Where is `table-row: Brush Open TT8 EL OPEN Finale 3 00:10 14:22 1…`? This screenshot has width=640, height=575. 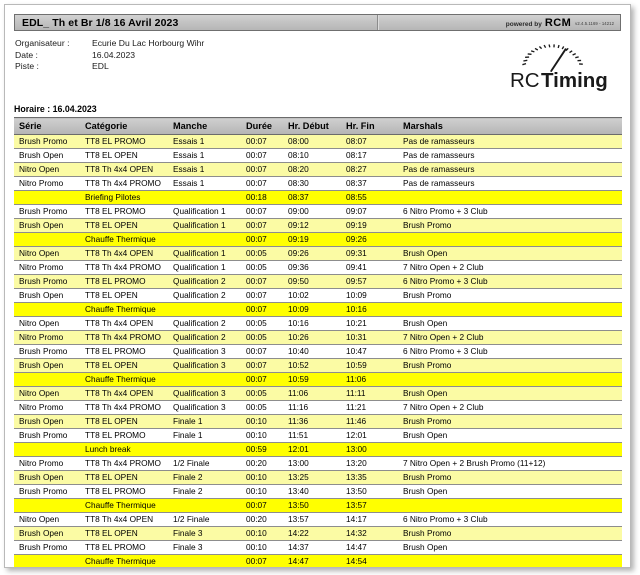
table-row: Brush Open TT8 EL OPEN Finale 3 00:10 14:22 1… is located at coordinates (318, 533).